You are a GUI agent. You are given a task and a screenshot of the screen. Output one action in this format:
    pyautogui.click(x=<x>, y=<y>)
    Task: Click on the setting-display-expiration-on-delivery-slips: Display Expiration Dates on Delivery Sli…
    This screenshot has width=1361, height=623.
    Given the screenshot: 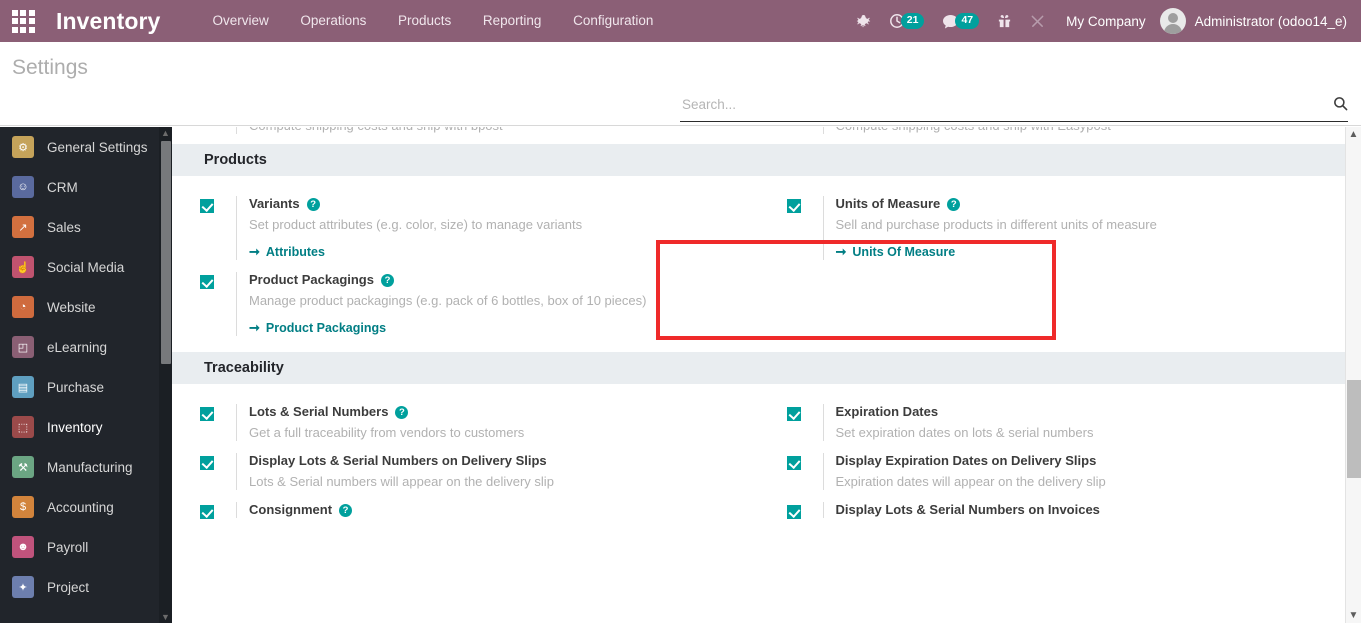 What is the action you would take?
    pyautogui.click(x=1052, y=471)
    